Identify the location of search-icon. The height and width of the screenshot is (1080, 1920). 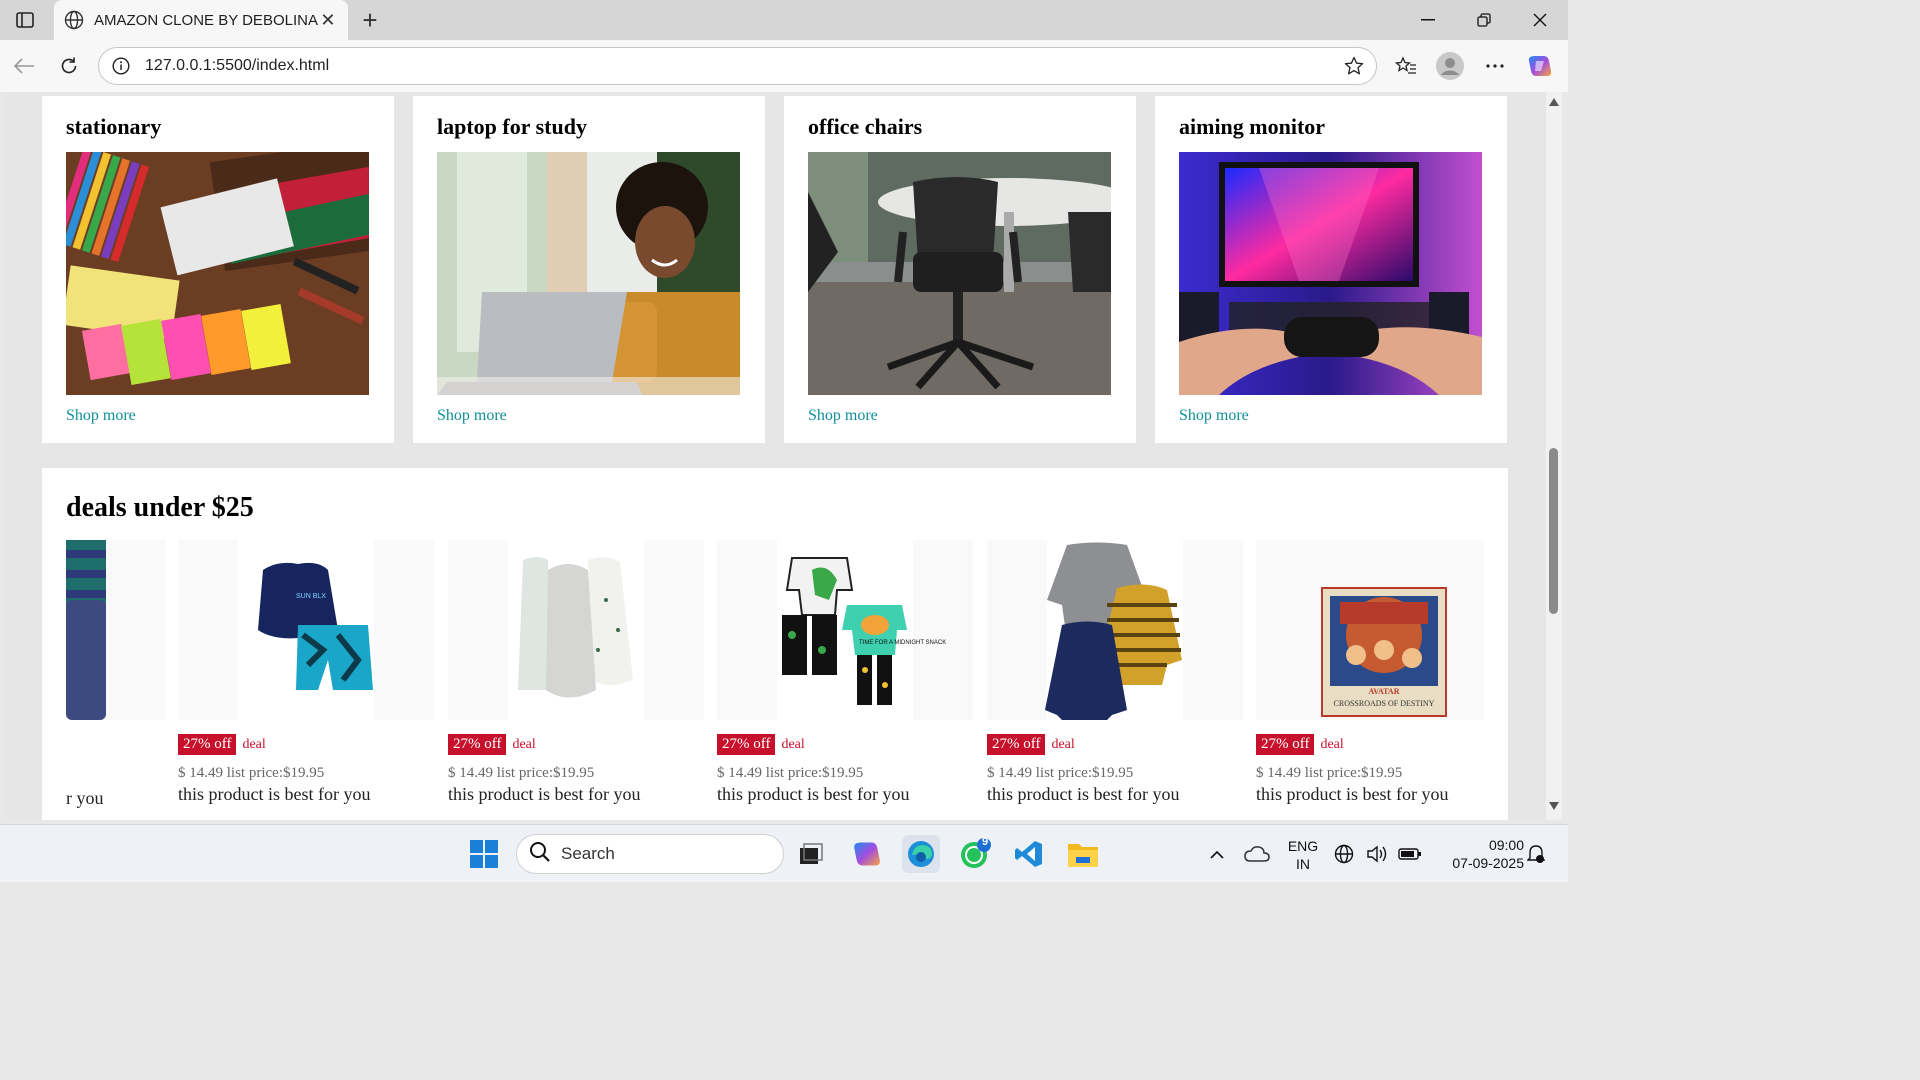
(540, 854).